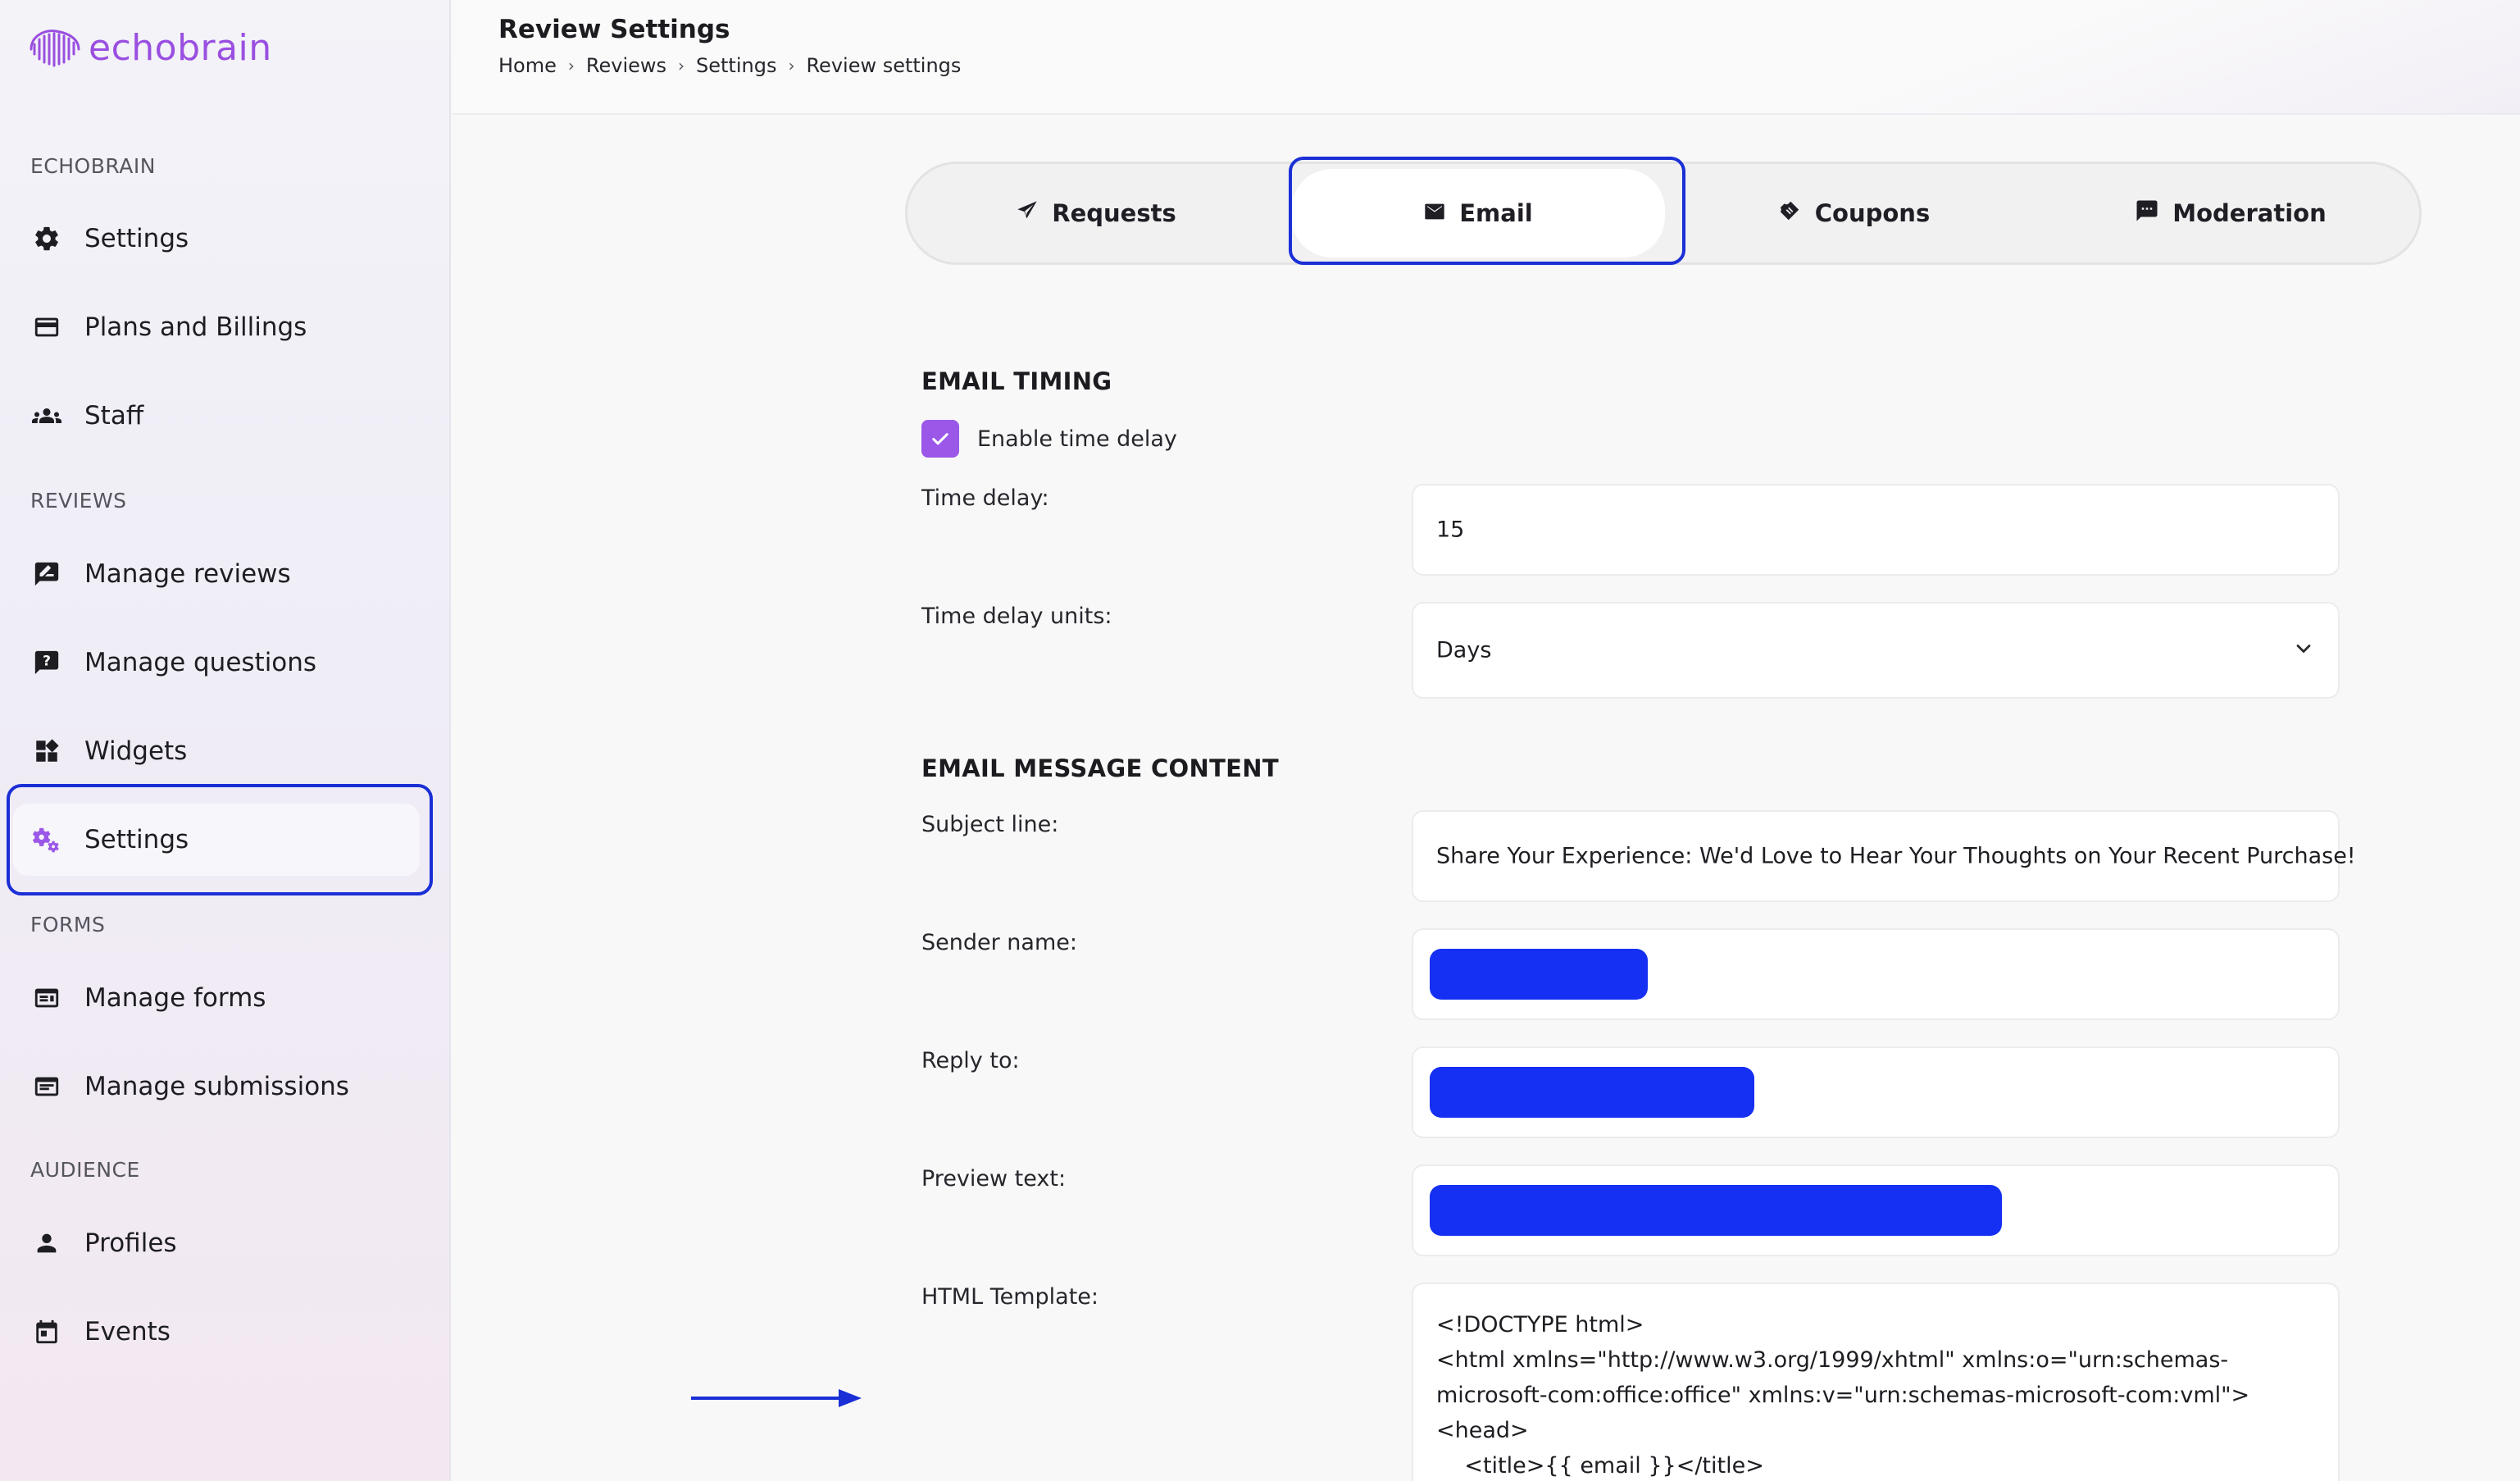 This screenshot has height=1481, width=2520. What do you see at coordinates (200, 662) in the screenshot?
I see `sidebar-item-label: Manage questions` at bounding box center [200, 662].